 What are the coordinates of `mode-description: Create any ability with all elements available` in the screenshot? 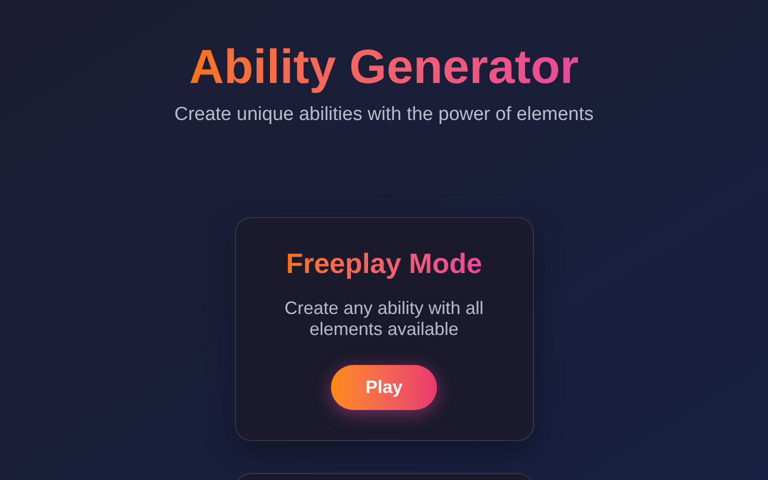 It's located at (384, 319).